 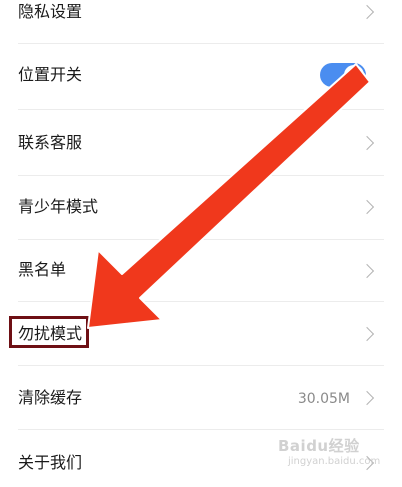 What do you see at coordinates (201, 143) in the screenshot?
I see `settings-item-customer-service: 联系客服` at bounding box center [201, 143].